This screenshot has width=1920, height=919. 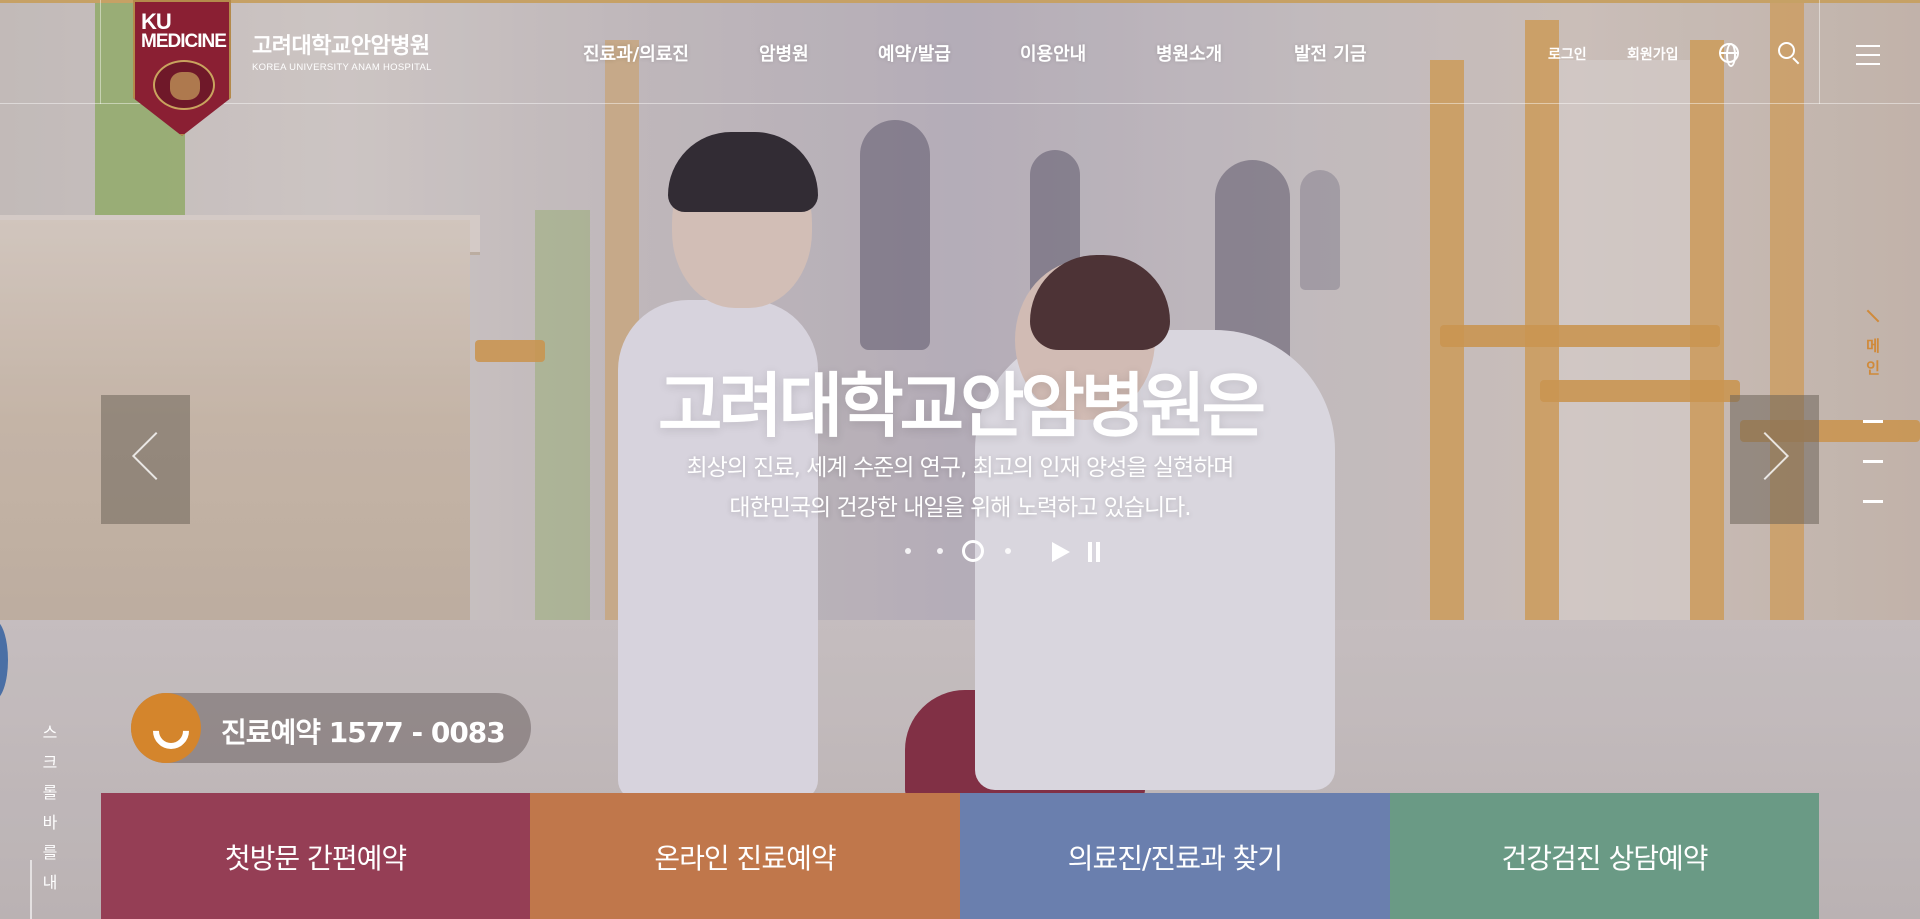 I want to click on globe-icon, so click(x=1729, y=55).